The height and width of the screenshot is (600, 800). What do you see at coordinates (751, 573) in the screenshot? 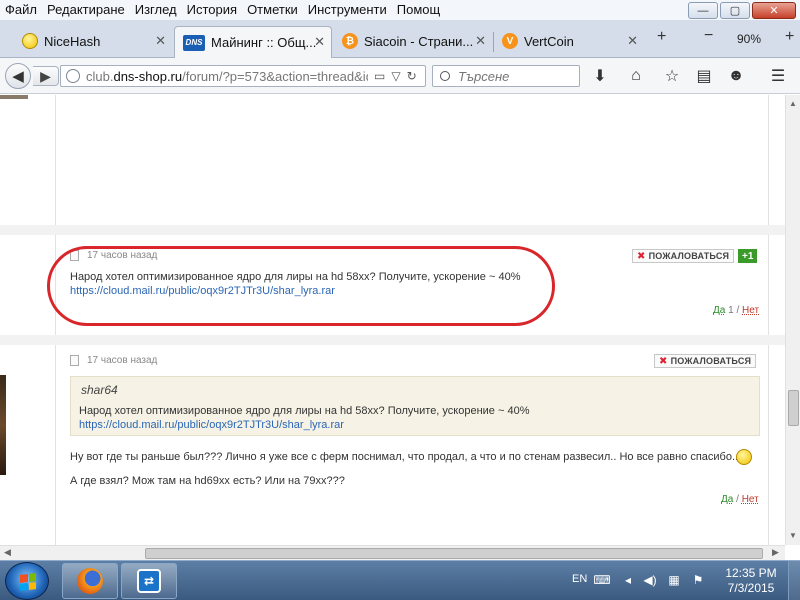
I see `clock-time: 12:35 PM` at bounding box center [751, 573].